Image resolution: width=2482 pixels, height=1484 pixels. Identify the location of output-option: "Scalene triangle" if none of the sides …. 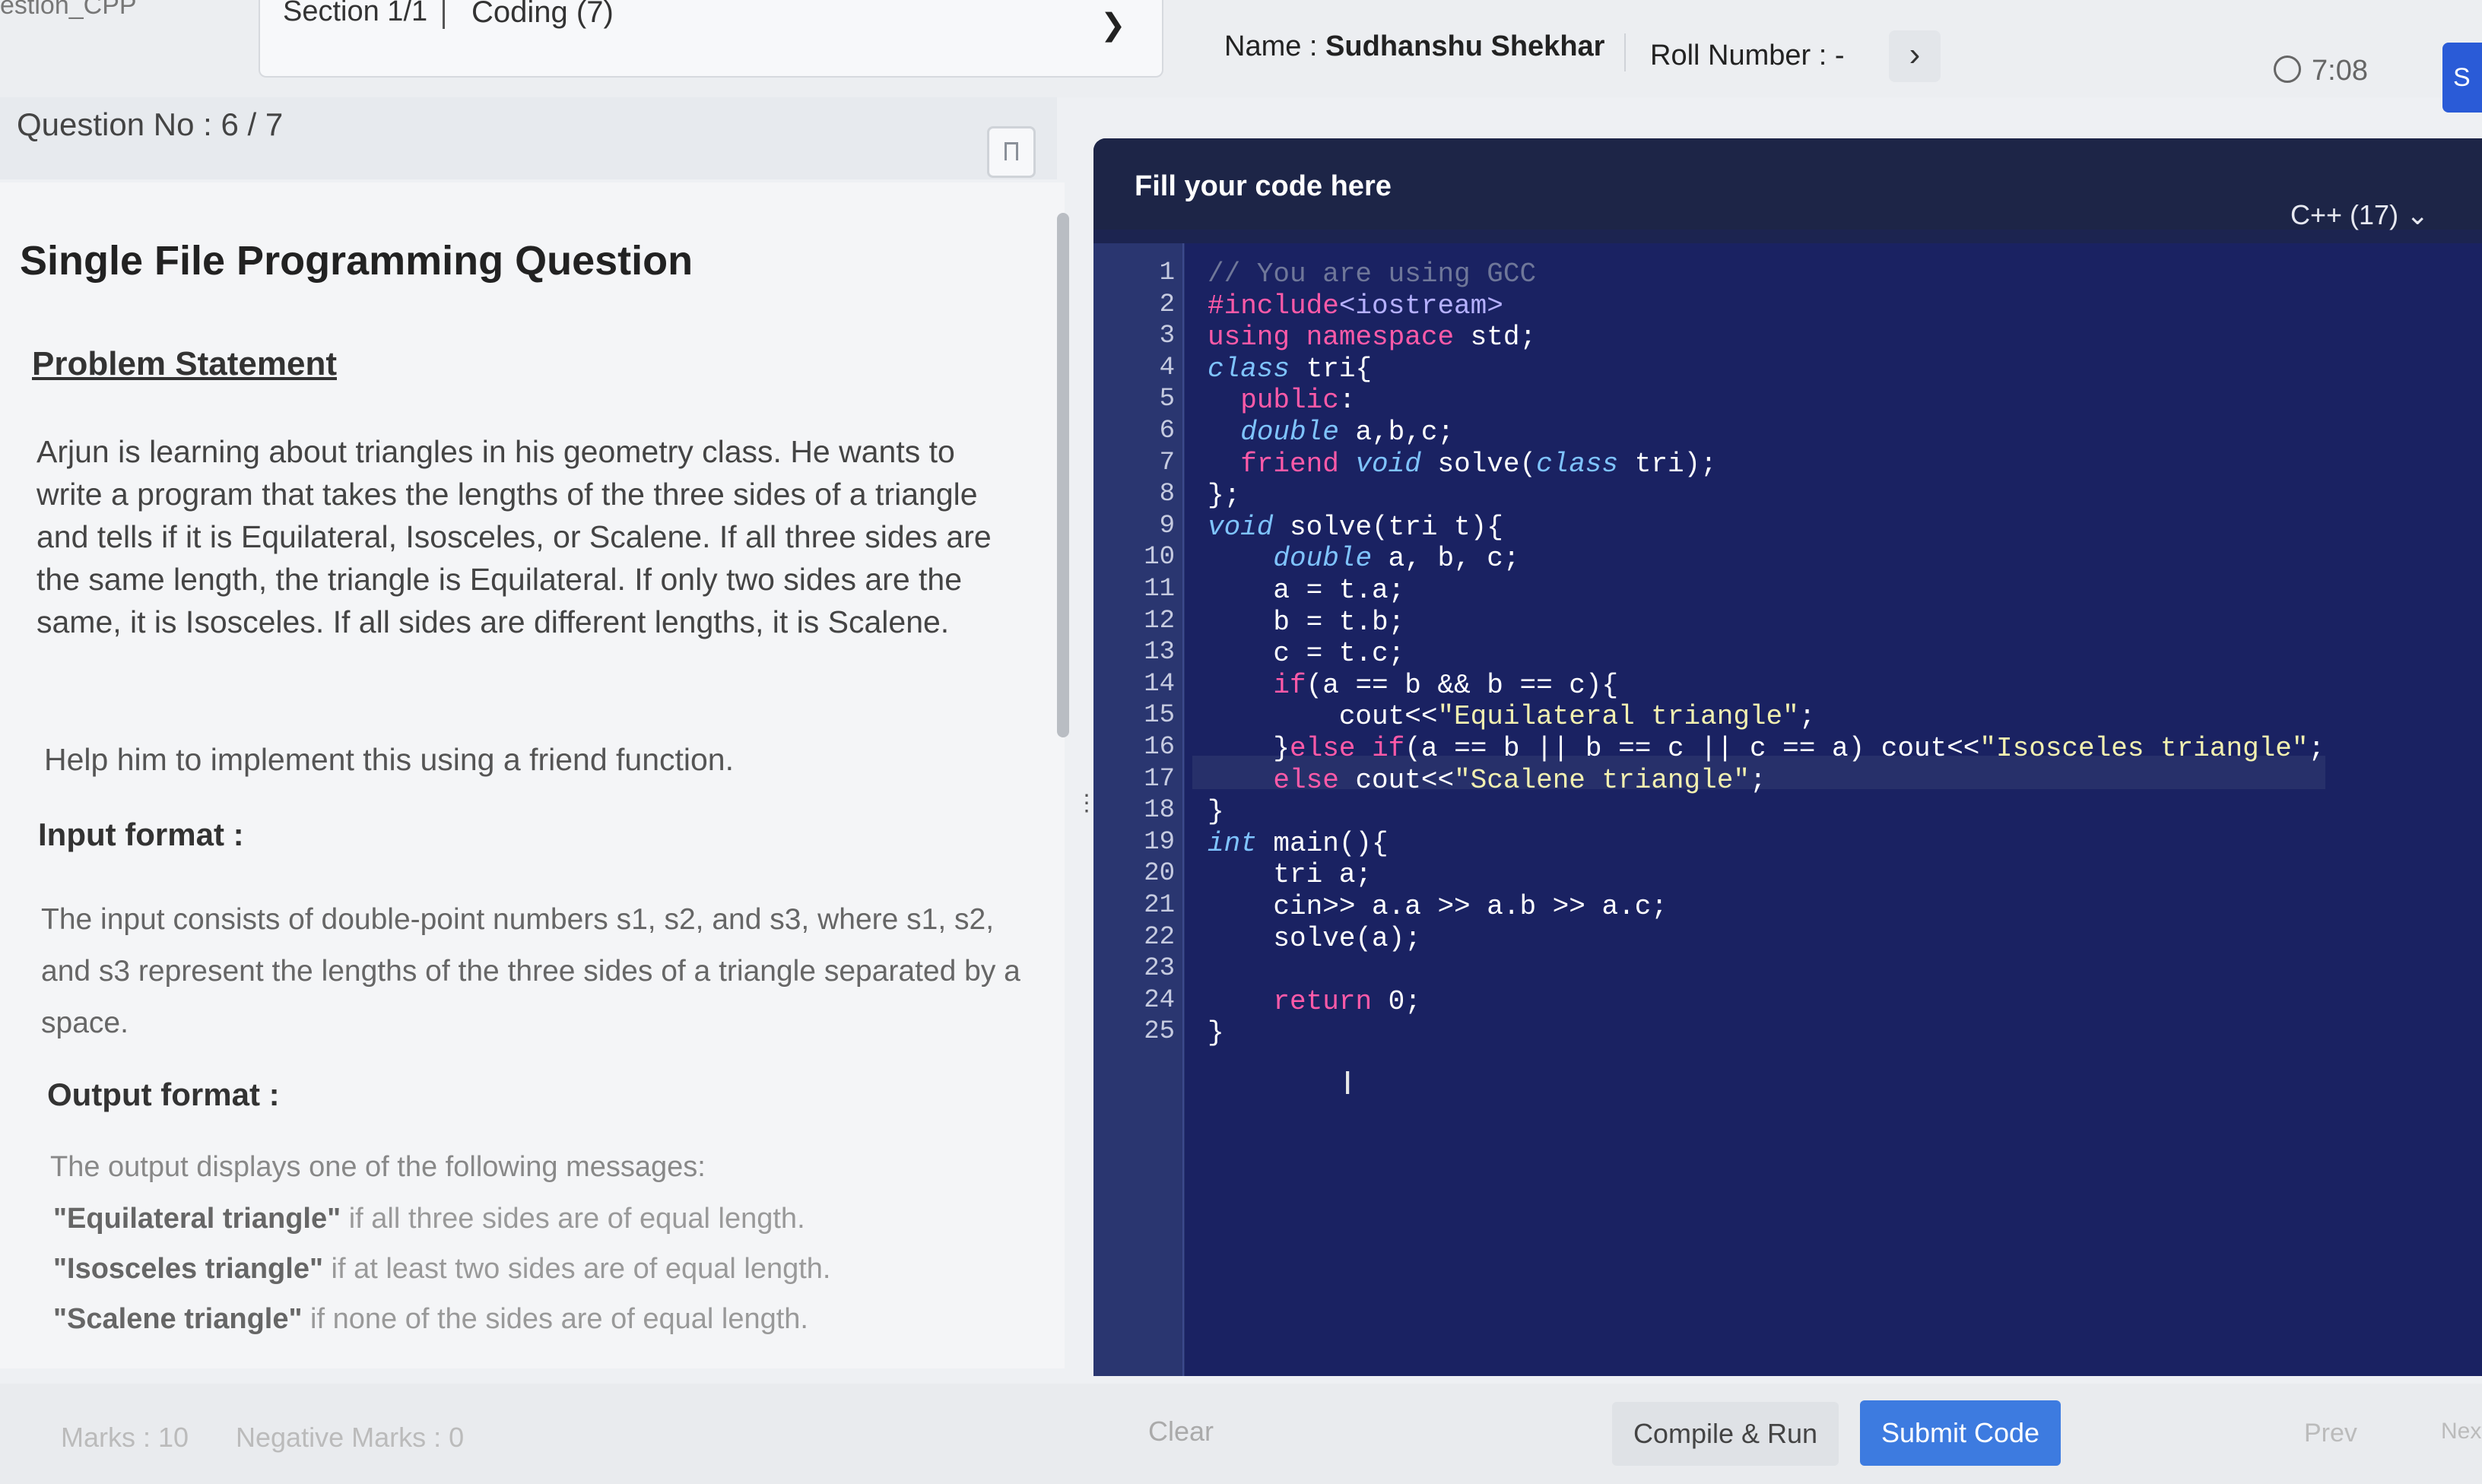
(430, 1319).